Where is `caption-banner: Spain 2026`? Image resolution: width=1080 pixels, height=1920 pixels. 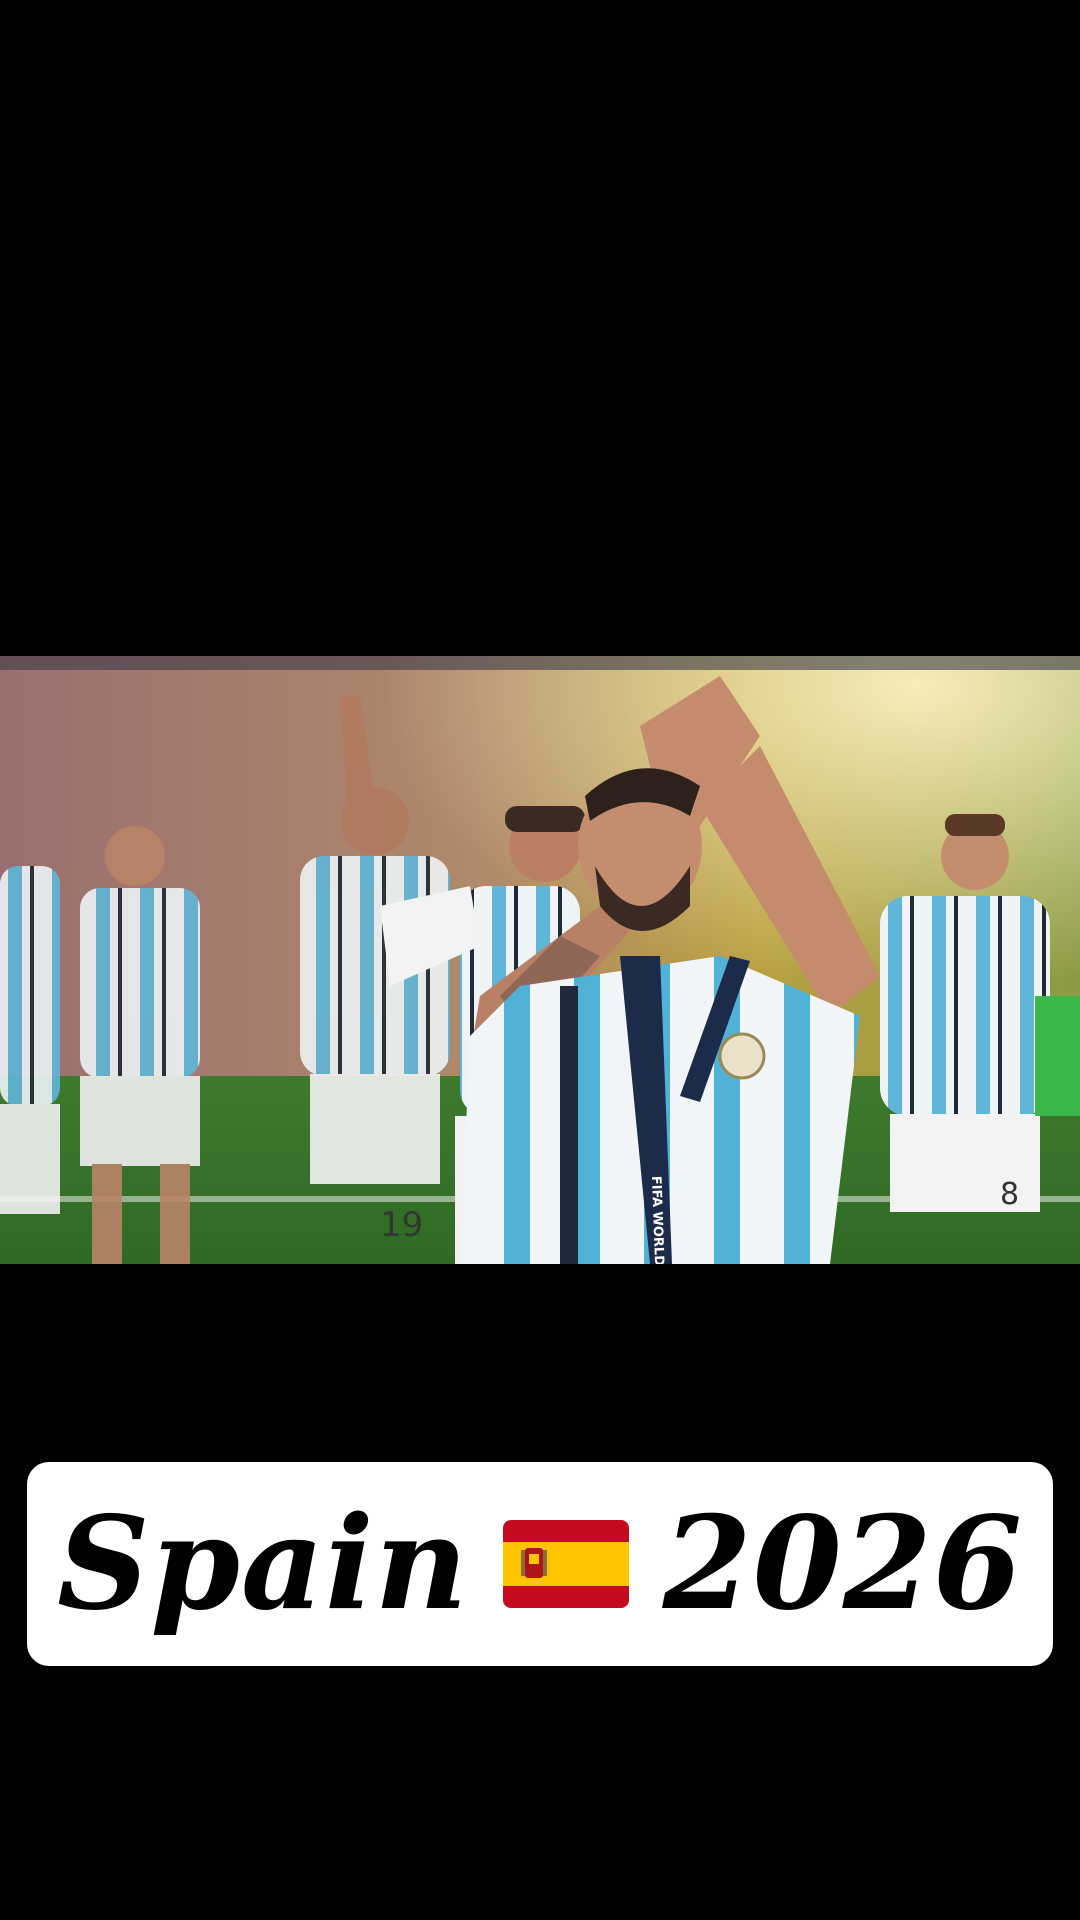 caption-banner: Spain 2026 is located at coordinates (540, 1564).